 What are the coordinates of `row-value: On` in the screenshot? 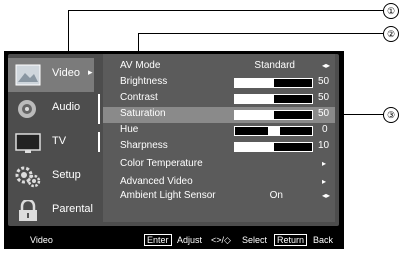 It's located at (276, 195).